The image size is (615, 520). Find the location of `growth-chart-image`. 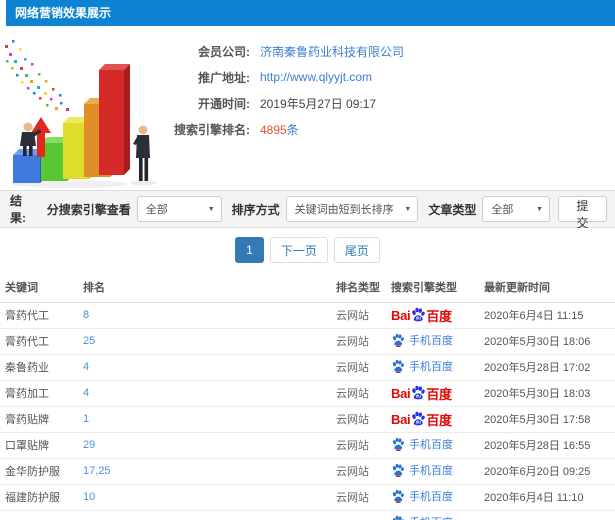

growth-chart-image is located at coordinates (80, 114).